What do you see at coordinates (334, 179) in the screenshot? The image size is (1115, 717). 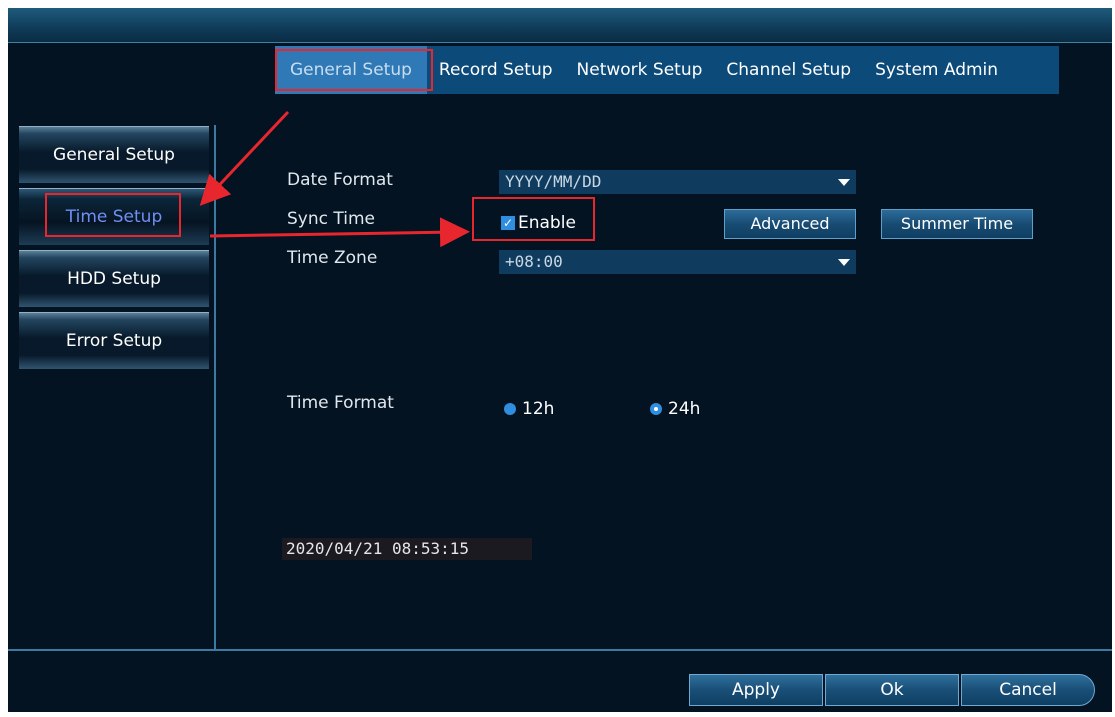 I see `annotation-arrows` at bounding box center [334, 179].